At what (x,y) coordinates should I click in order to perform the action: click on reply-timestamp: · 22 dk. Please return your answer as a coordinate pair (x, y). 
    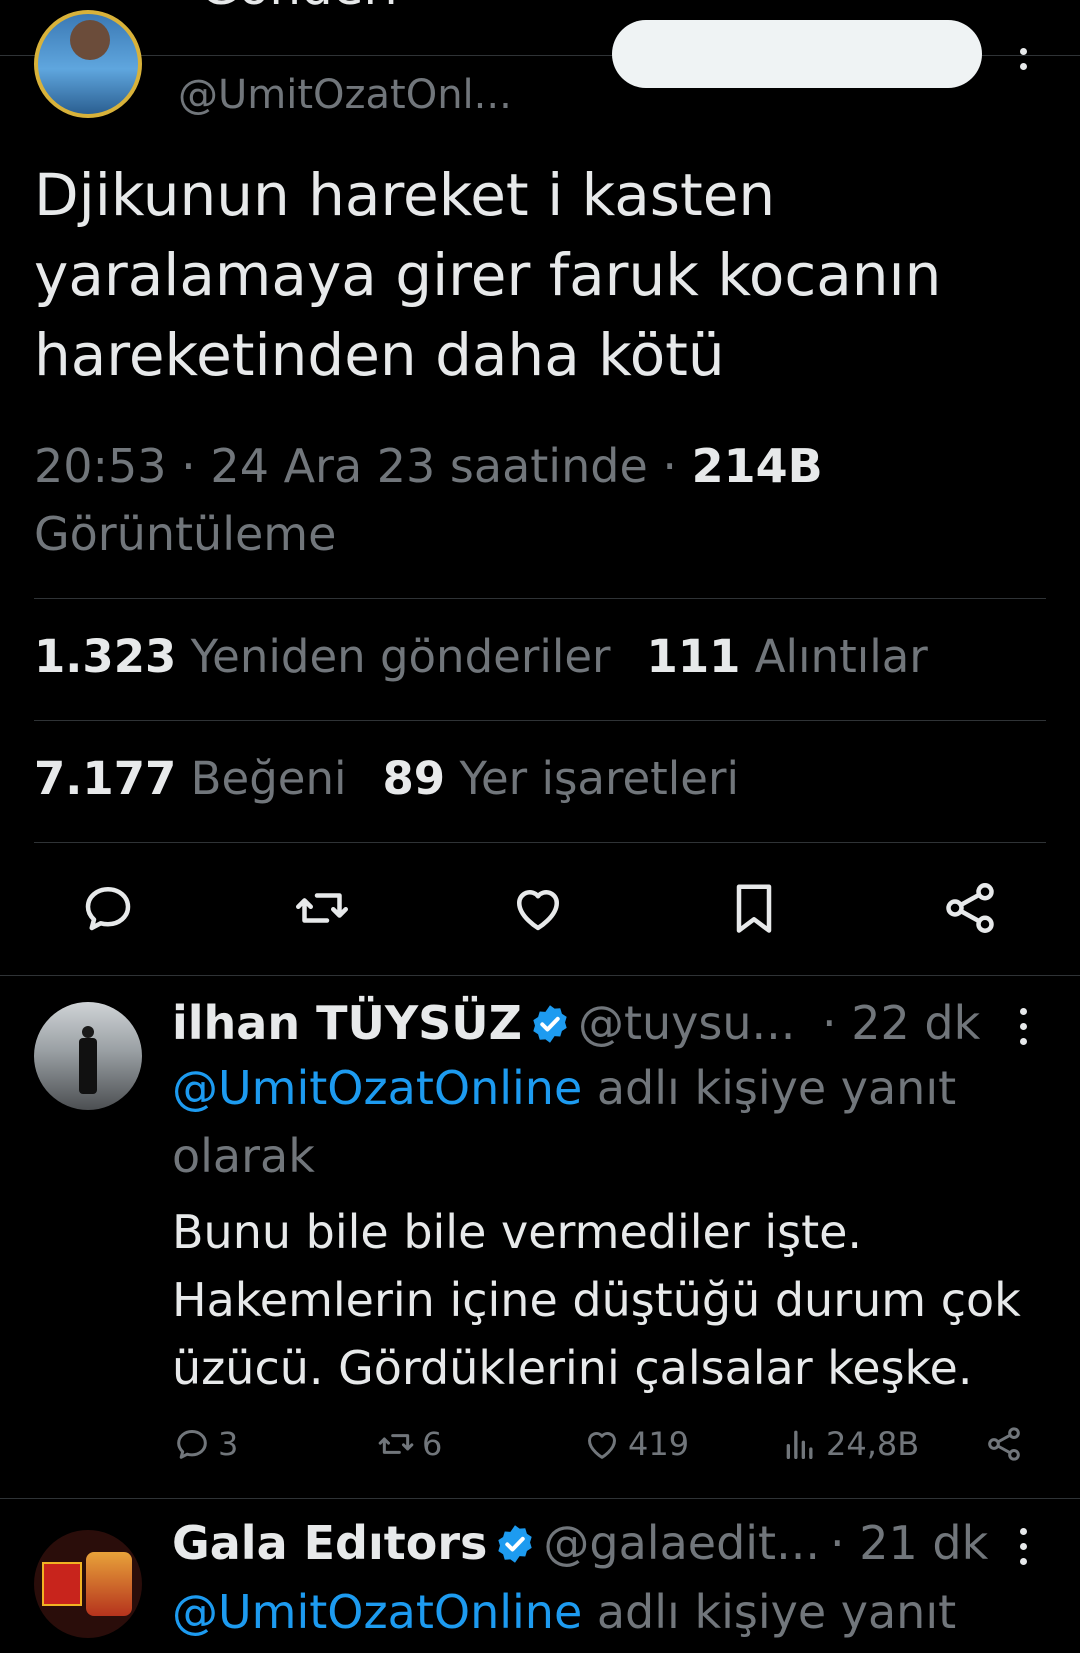
    Looking at the image, I should click on (901, 1023).